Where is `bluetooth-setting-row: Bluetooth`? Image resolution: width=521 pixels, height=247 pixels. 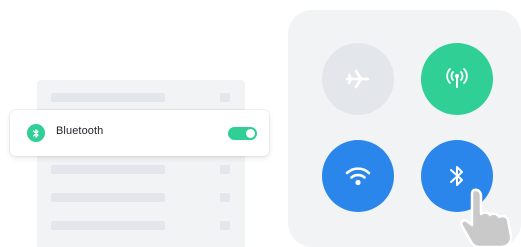 bluetooth-setting-row: Bluetooth is located at coordinates (139, 133).